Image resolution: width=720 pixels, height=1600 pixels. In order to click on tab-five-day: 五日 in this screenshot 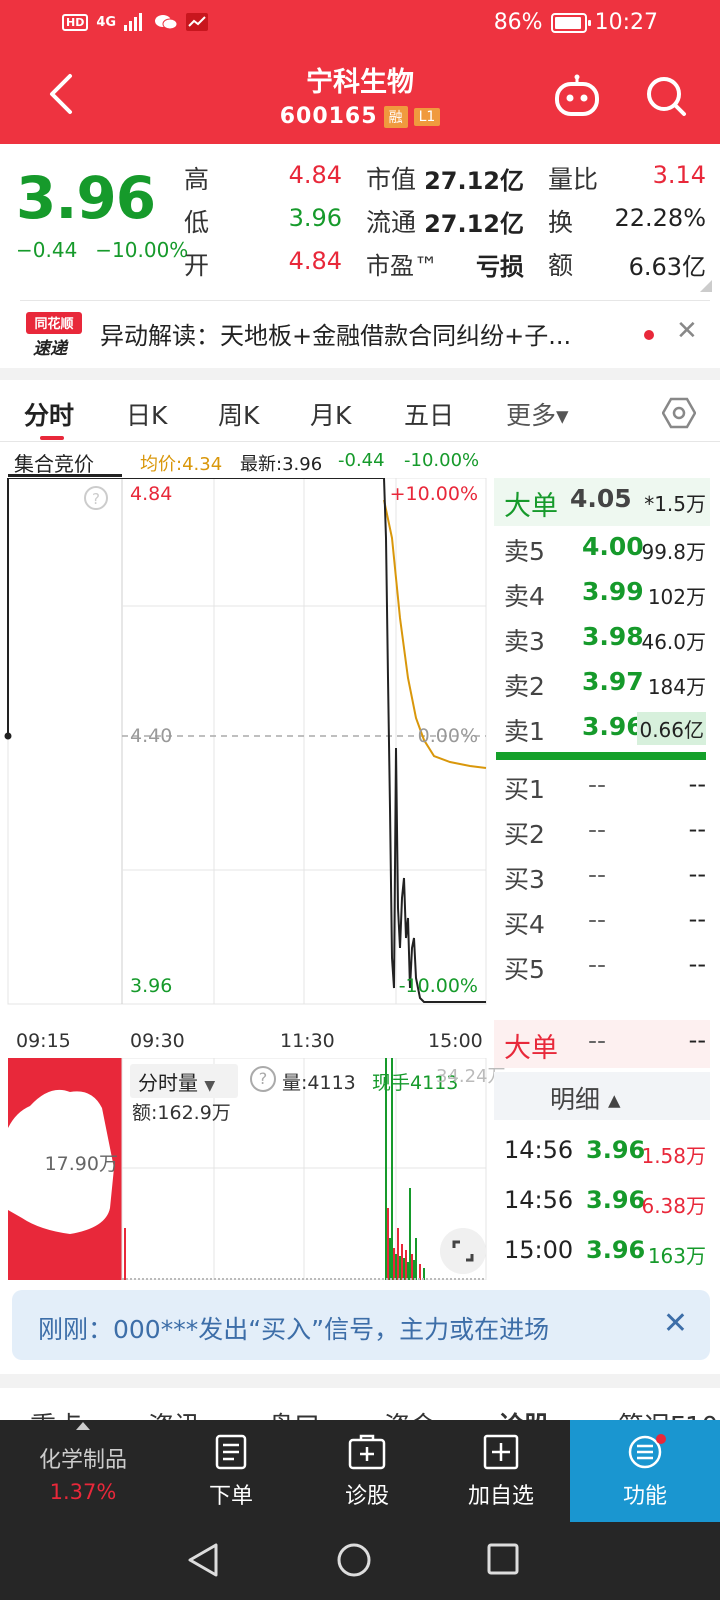, I will do `click(429, 414)`.